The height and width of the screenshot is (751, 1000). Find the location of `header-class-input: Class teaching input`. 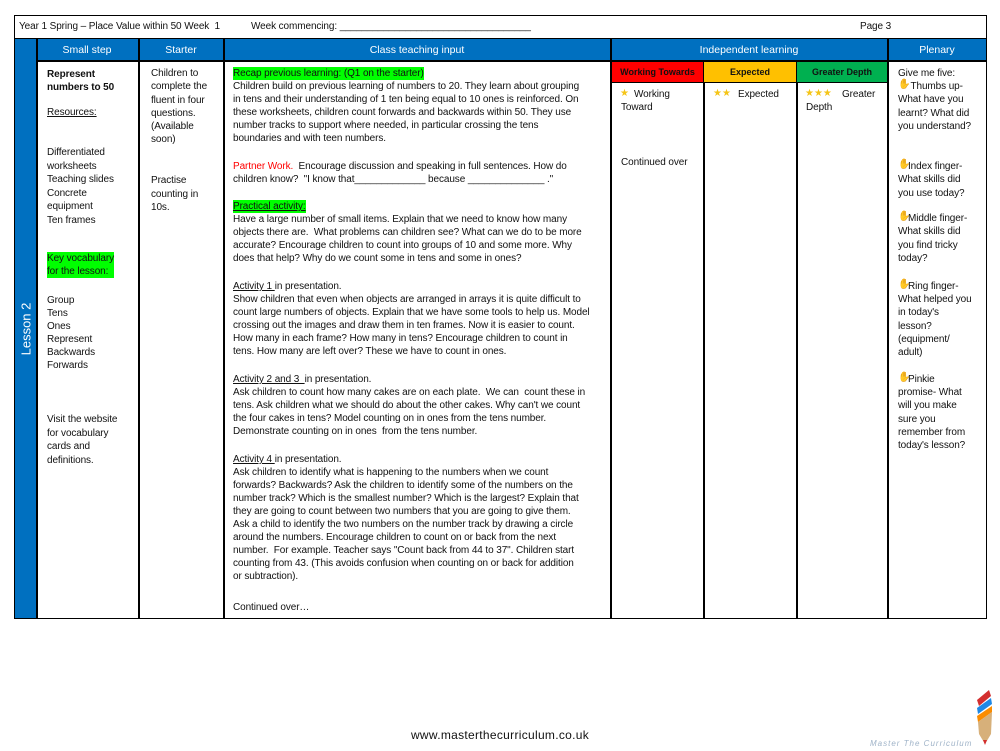

header-class-input: Class teaching input is located at coordinates (417, 50).